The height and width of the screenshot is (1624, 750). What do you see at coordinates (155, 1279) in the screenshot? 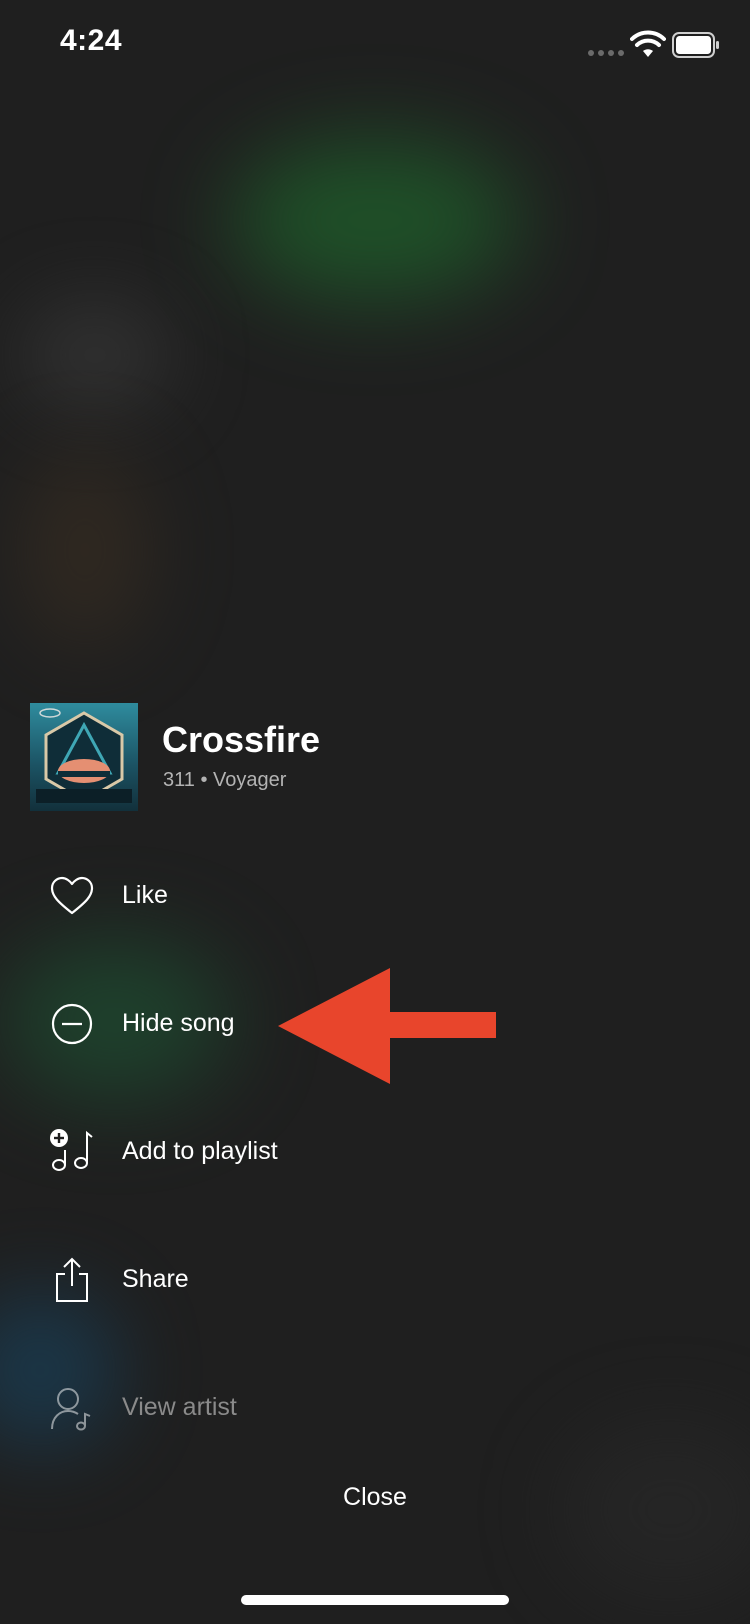
I see `menu-item-label: Share` at bounding box center [155, 1279].